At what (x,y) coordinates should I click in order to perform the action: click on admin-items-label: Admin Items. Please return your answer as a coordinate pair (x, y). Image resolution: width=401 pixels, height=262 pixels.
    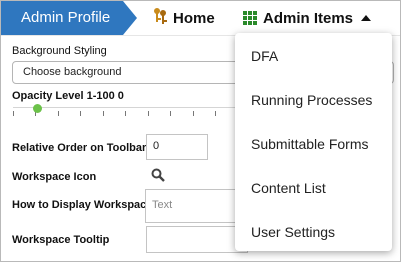
    Looking at the image, I should click on (308, 18).